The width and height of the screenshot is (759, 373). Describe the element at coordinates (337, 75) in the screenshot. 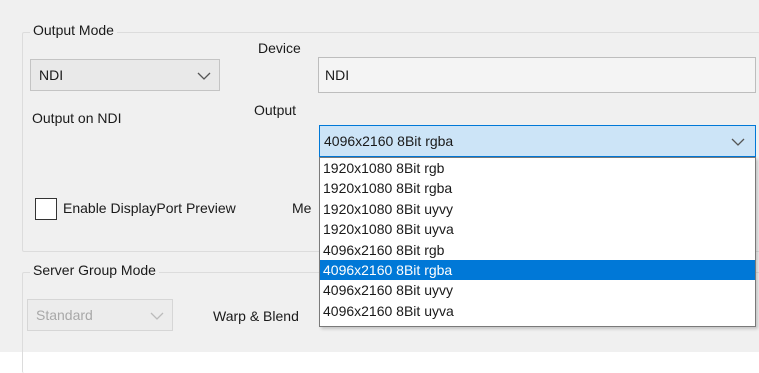

I see `device-value: NDI` at that location.